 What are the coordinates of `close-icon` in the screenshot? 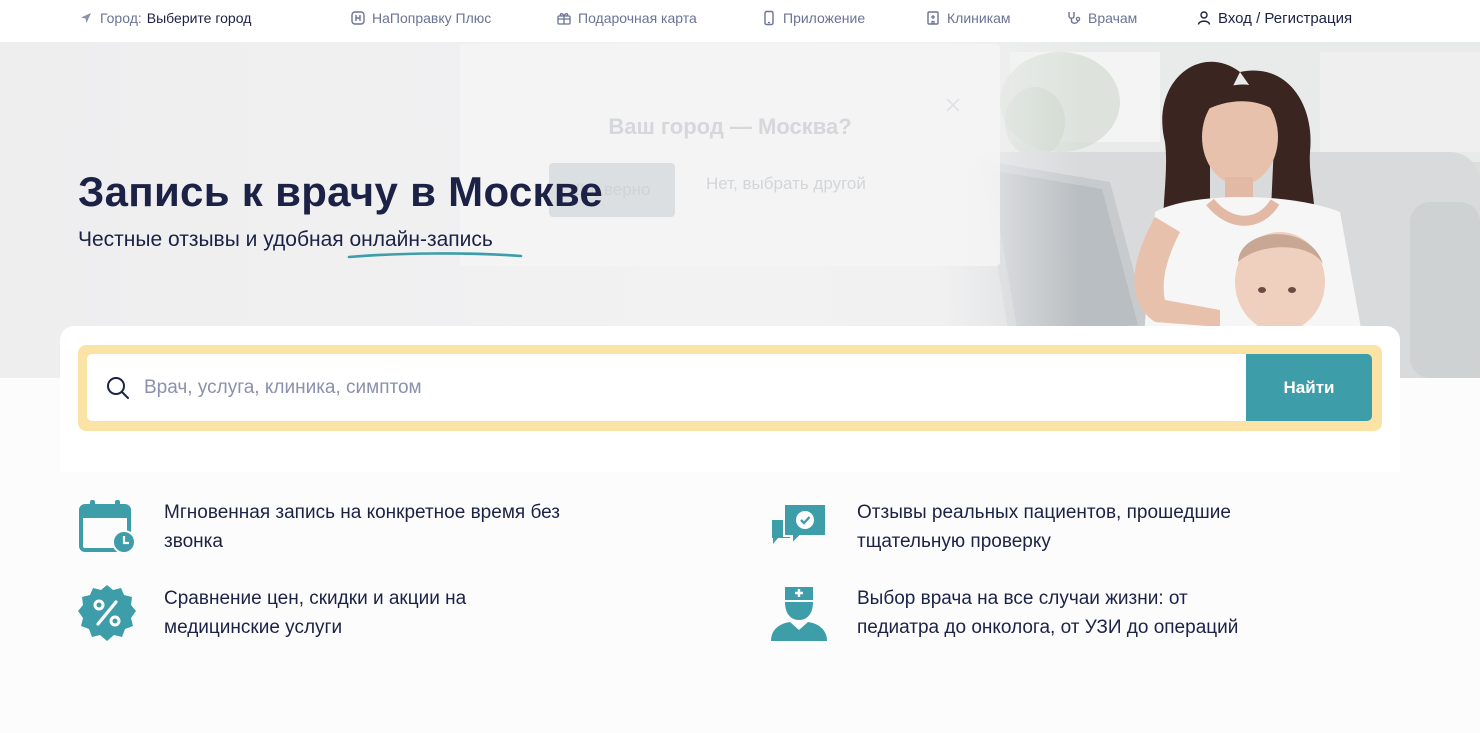 It's located at (953, 105).